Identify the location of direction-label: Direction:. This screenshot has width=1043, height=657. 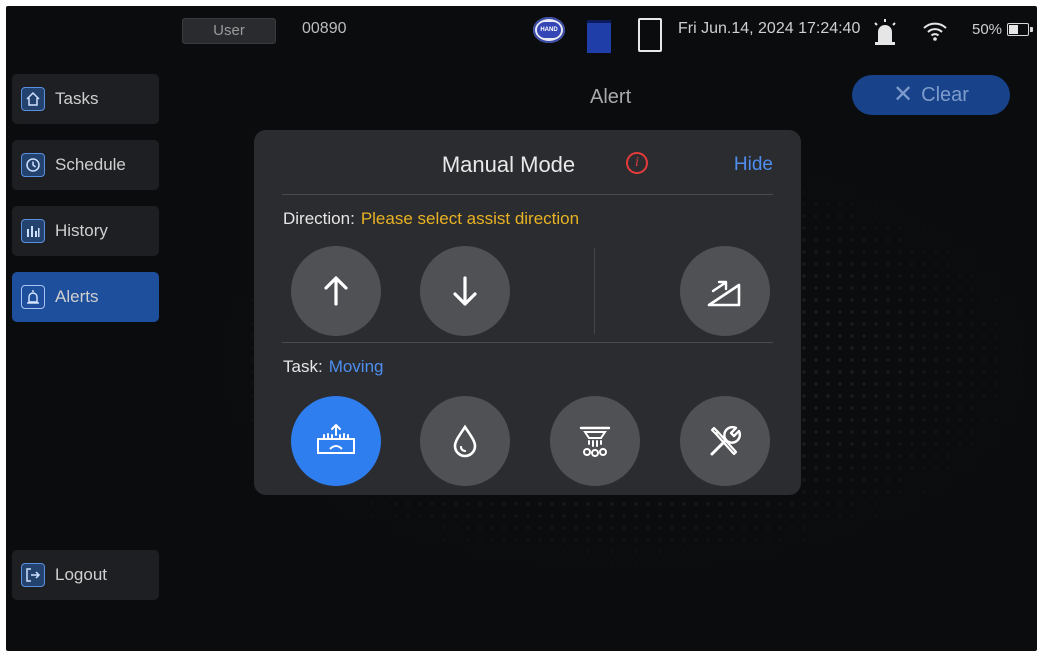
(319, 218).